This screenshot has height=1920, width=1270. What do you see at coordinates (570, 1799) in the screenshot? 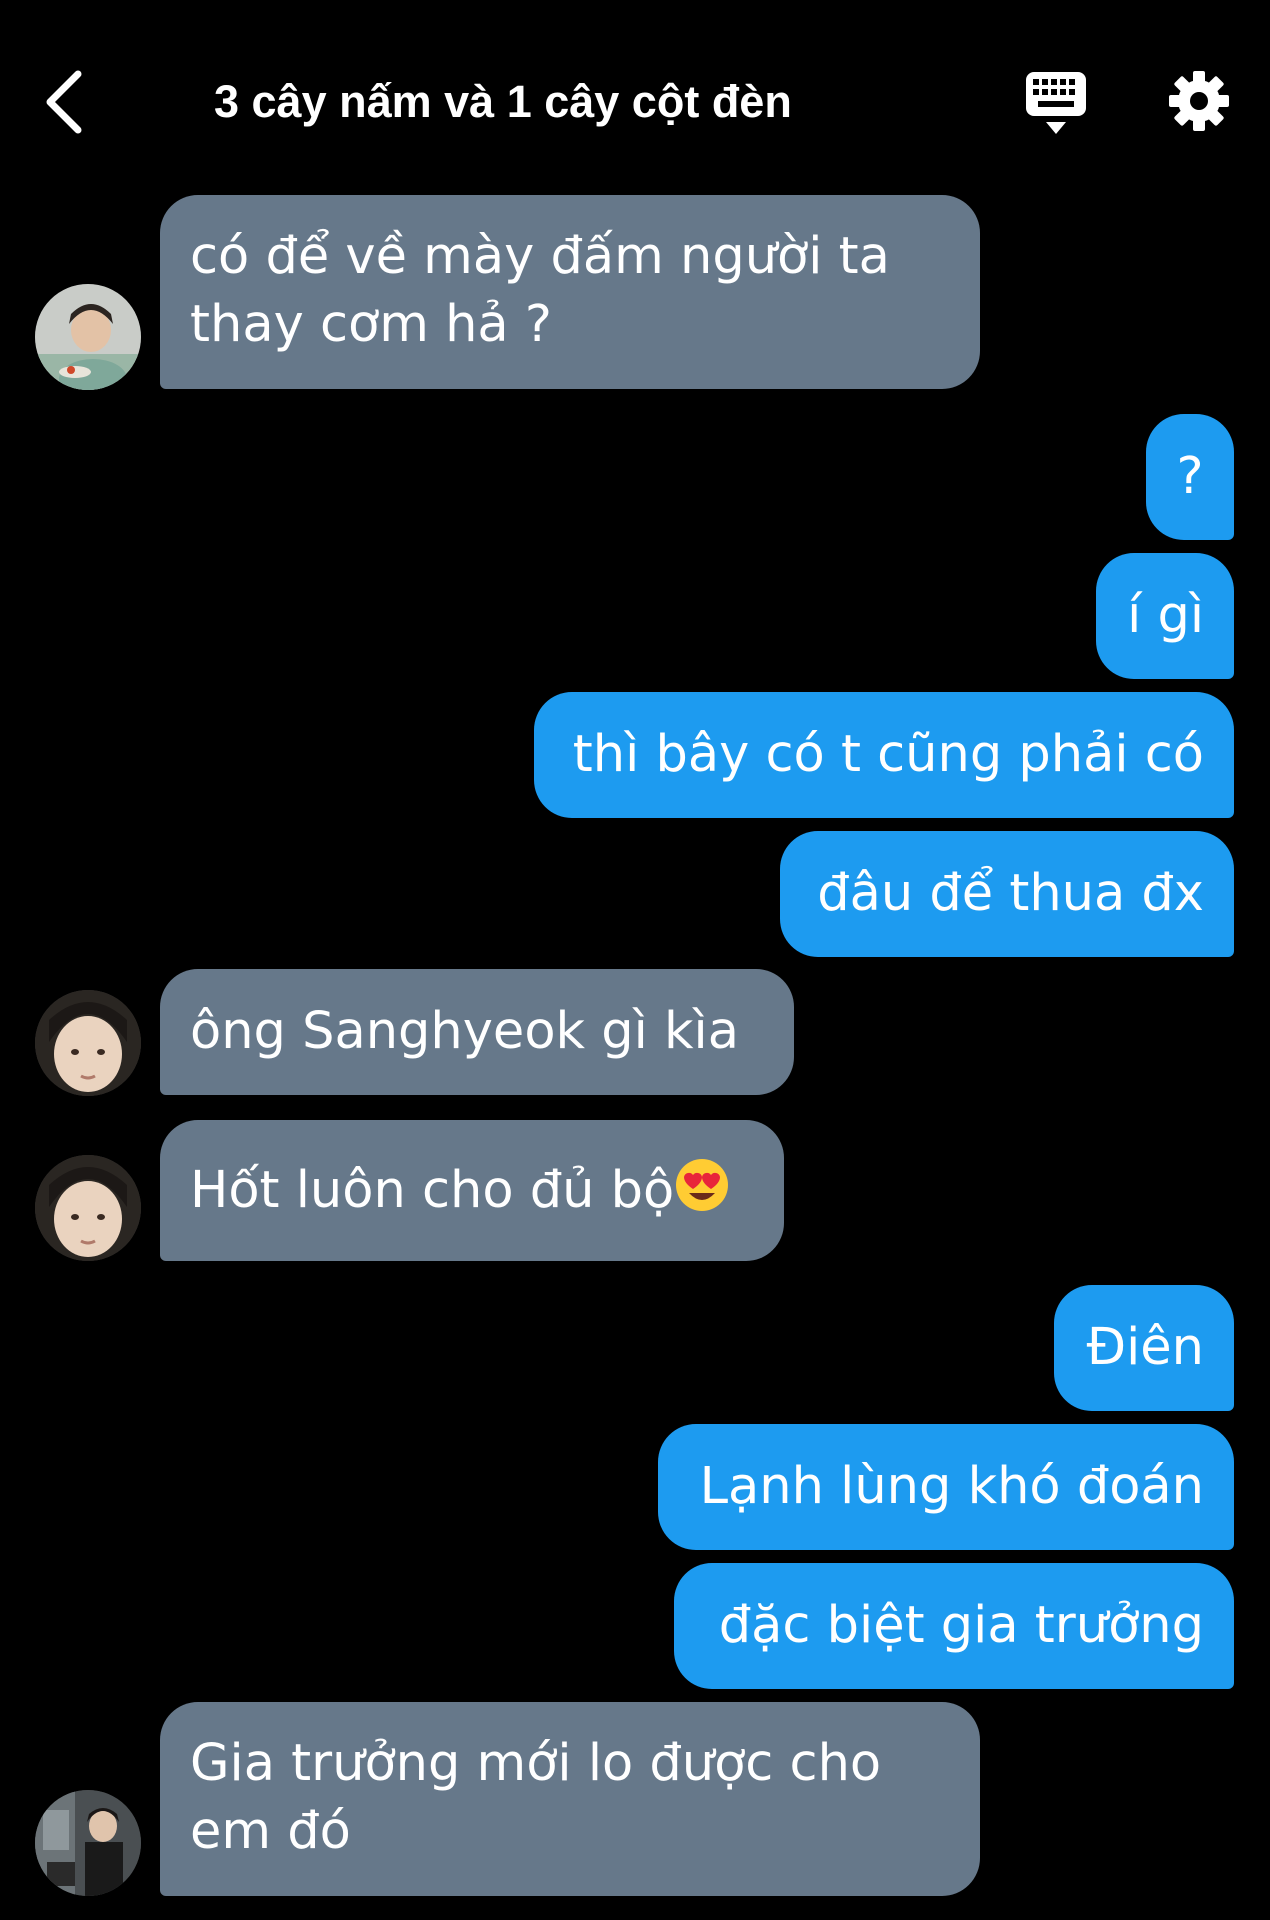
I see `message-bubble-incoming: Gia trưởng mới lo được cho em đó` at bounding box center [570, 1799].